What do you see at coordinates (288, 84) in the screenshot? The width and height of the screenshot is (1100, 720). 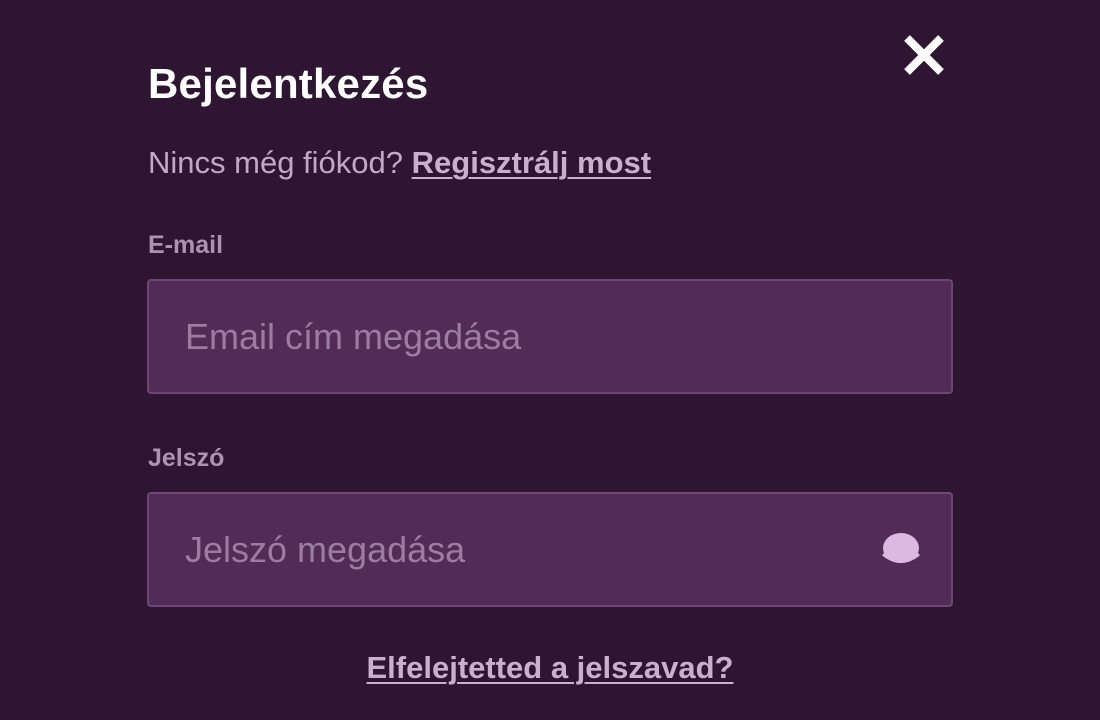 I see `modal-title: Bejelentkezés` at bounding box center [288, 84].